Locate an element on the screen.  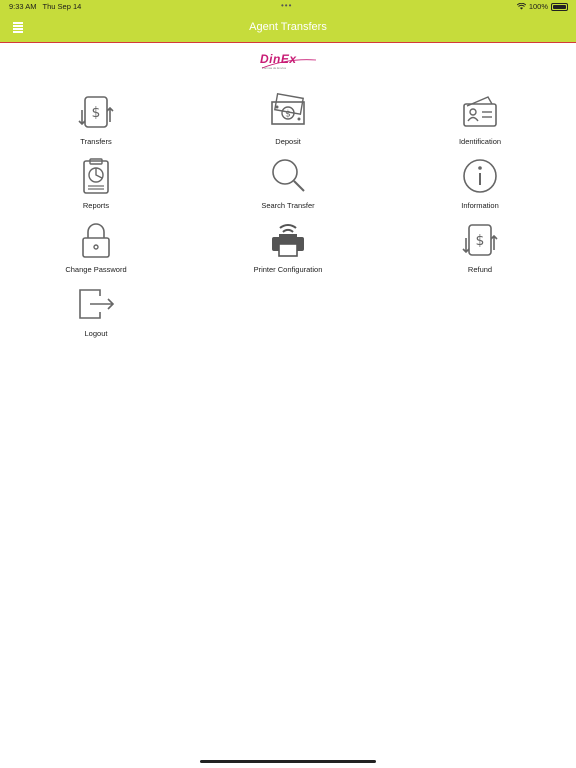
wifi-icon is located at coordinates (521, 6).